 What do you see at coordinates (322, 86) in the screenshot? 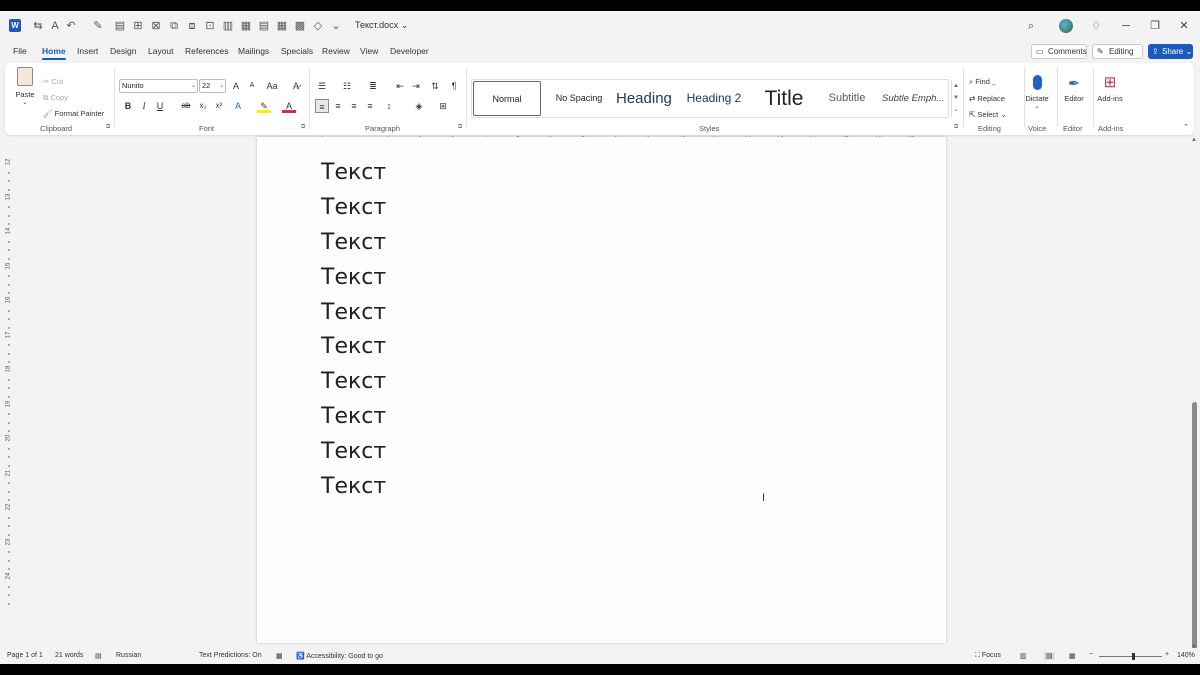
I see `bullets-icon: ☰` at bounding box center [322, 86].